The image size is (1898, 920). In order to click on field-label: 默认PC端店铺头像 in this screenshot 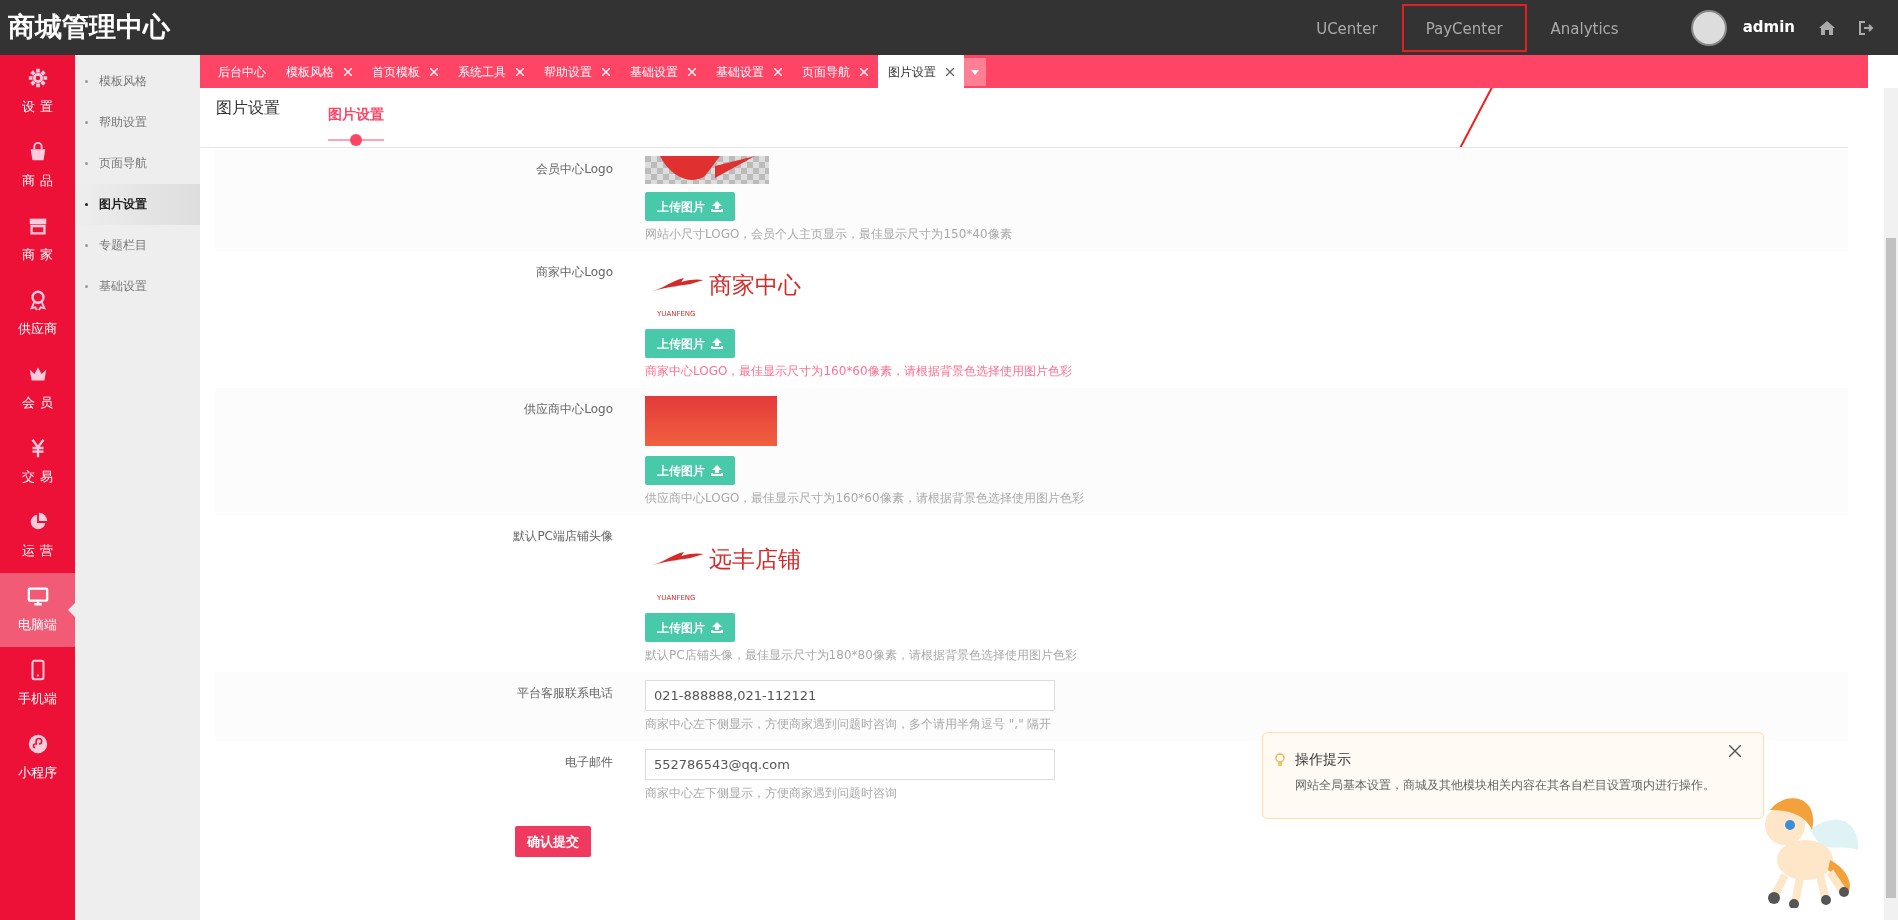, I will do `click(563, 536)`.